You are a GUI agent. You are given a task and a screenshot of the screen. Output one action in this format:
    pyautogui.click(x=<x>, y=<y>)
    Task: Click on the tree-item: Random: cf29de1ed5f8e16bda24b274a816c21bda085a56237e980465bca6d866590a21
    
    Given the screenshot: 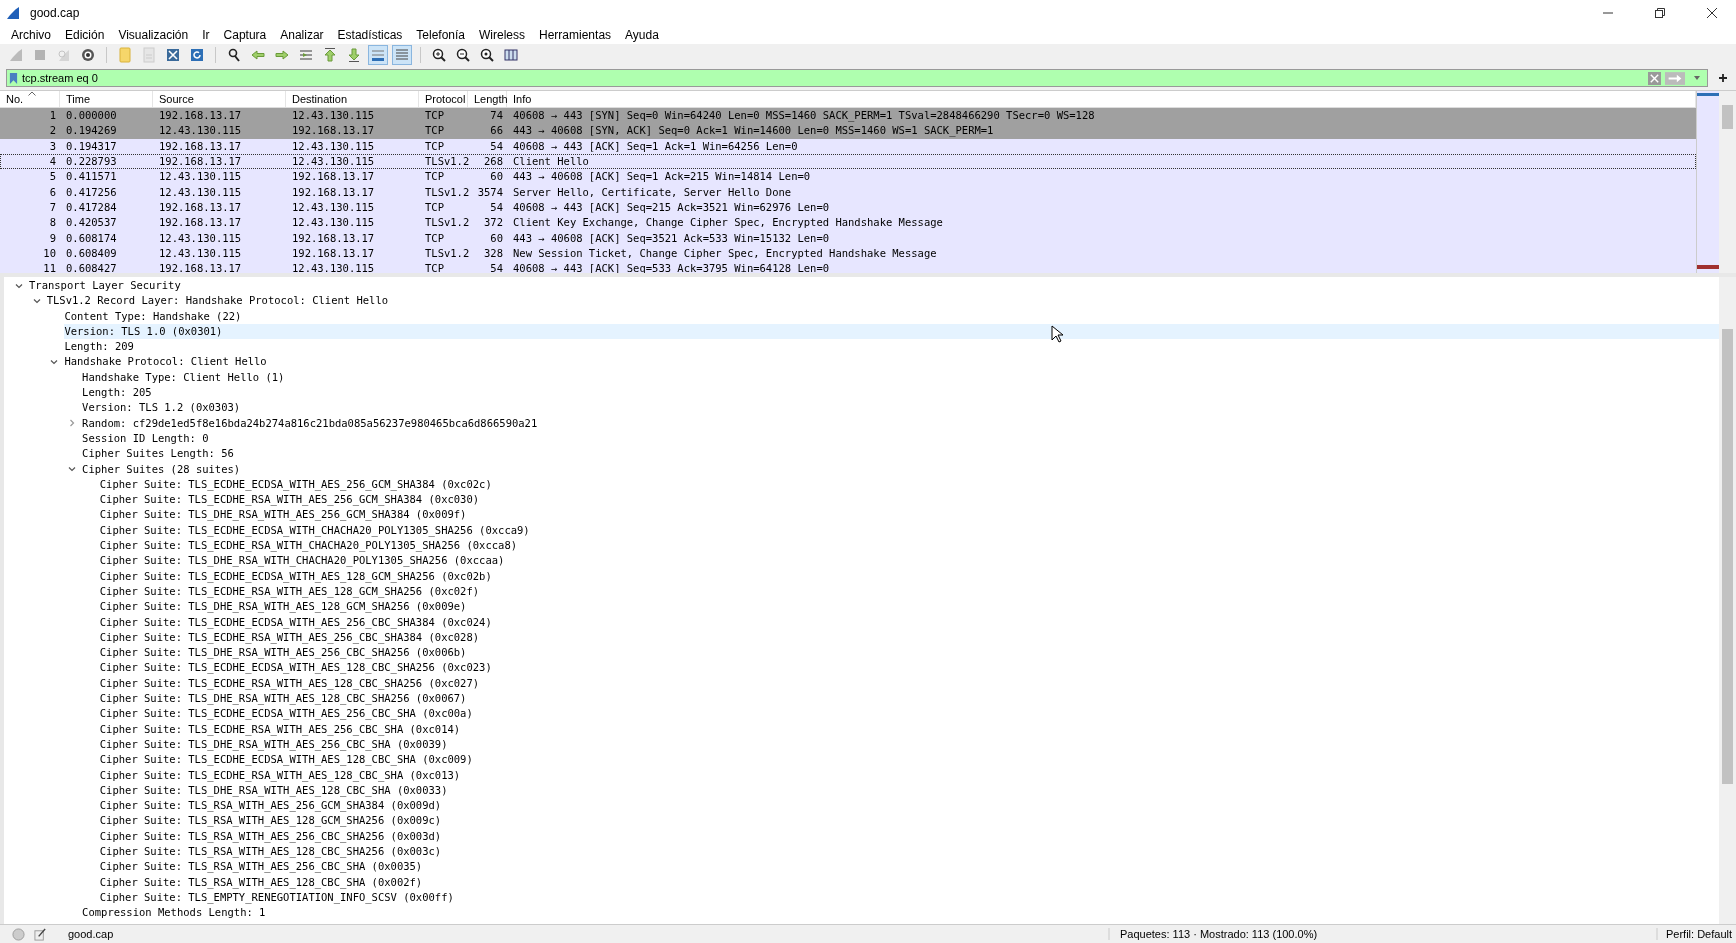 What is the action you would take?
    pyautogui.click(x=900, y=423)
    